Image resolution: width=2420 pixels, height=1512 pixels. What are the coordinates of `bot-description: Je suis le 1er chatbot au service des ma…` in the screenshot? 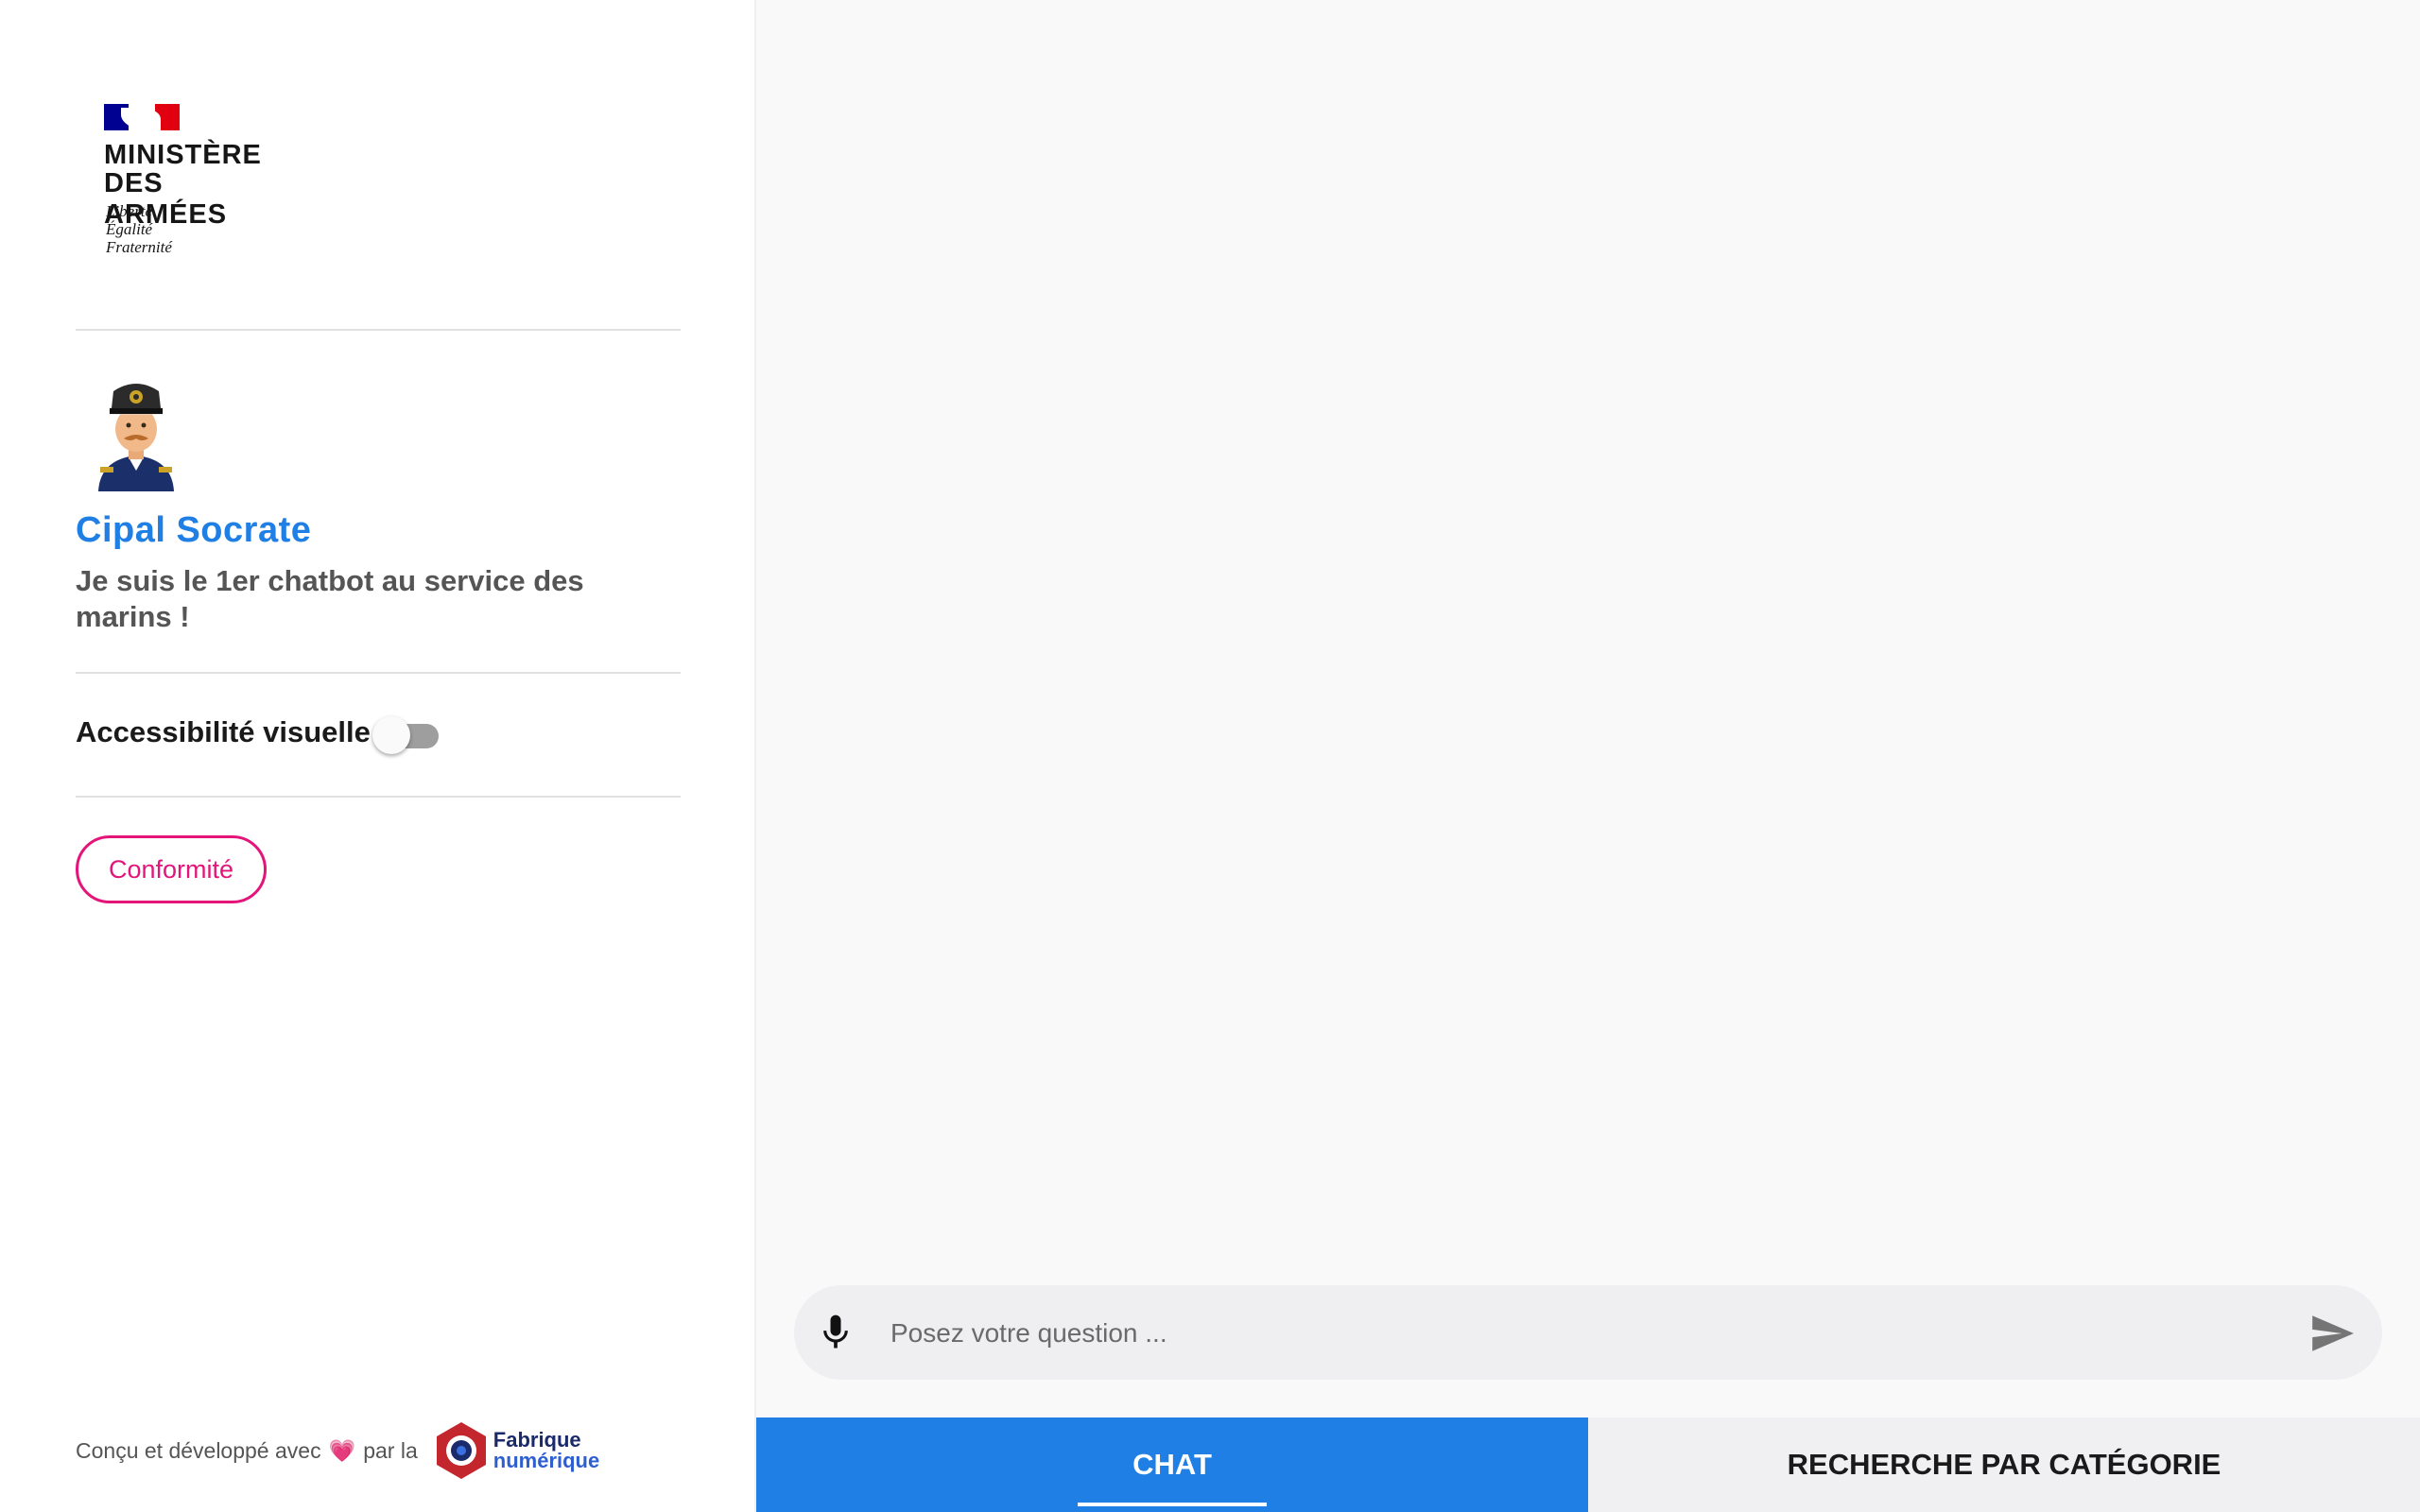 It's located at (330, 598).